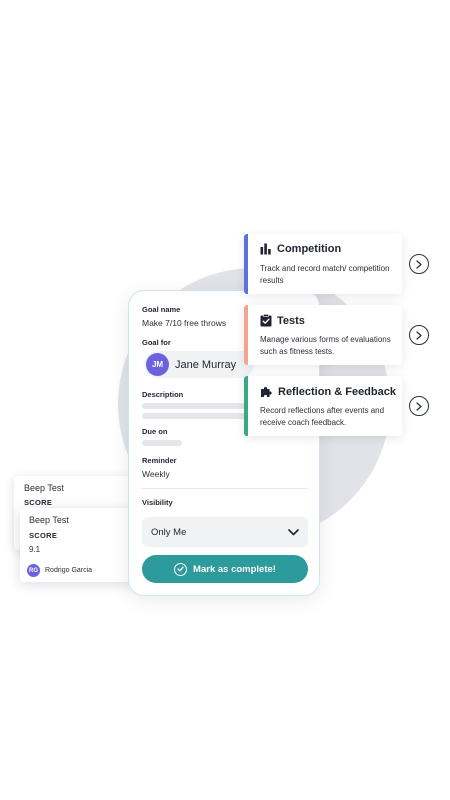 The image size is (450, 800). Describe the element at coordinates (225, 532) in the screenshot. I see `visibility-select: Only Me` at that location.